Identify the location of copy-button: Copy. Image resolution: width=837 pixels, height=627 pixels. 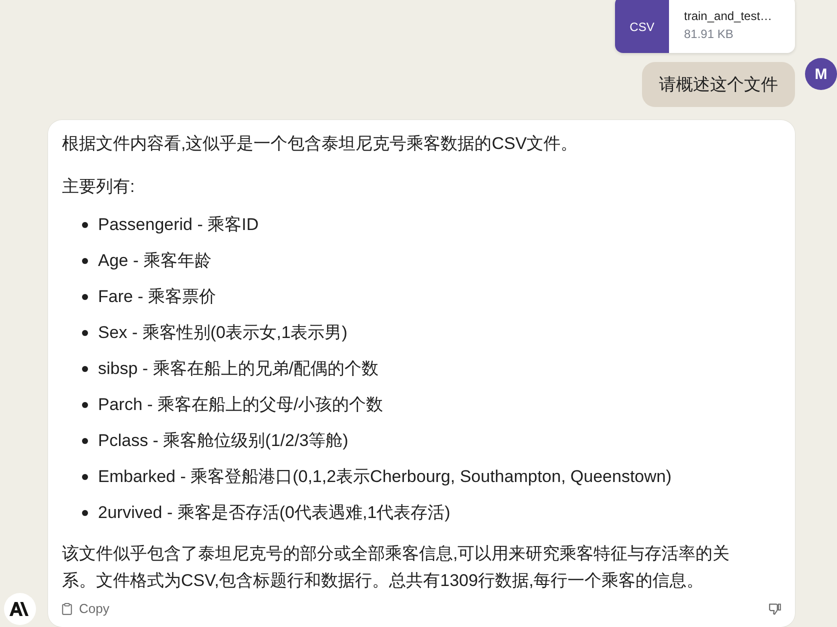
(86, 609).